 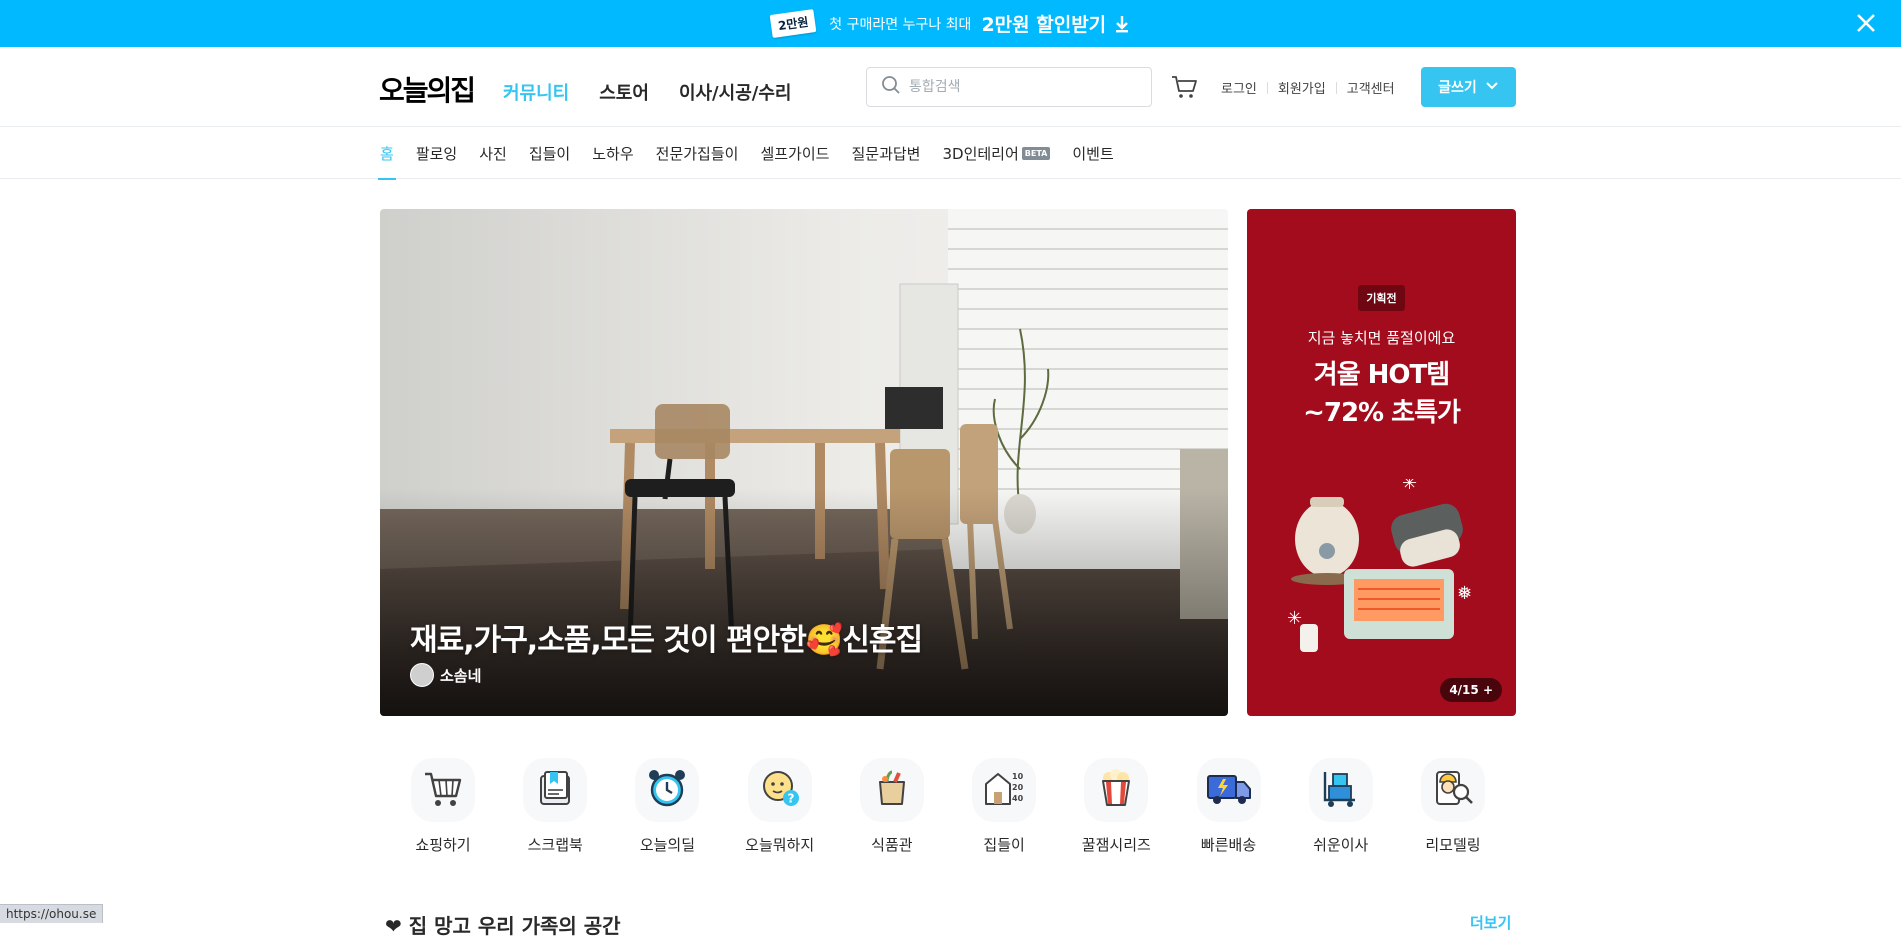 I want to click on close-icon, so click(x=1866, y=23).